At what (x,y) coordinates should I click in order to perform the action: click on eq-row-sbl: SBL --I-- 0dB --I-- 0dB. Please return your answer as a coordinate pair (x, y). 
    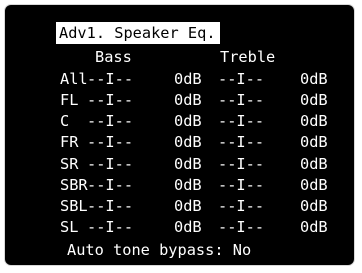
    Looking at the image, I should click on (194, 206).